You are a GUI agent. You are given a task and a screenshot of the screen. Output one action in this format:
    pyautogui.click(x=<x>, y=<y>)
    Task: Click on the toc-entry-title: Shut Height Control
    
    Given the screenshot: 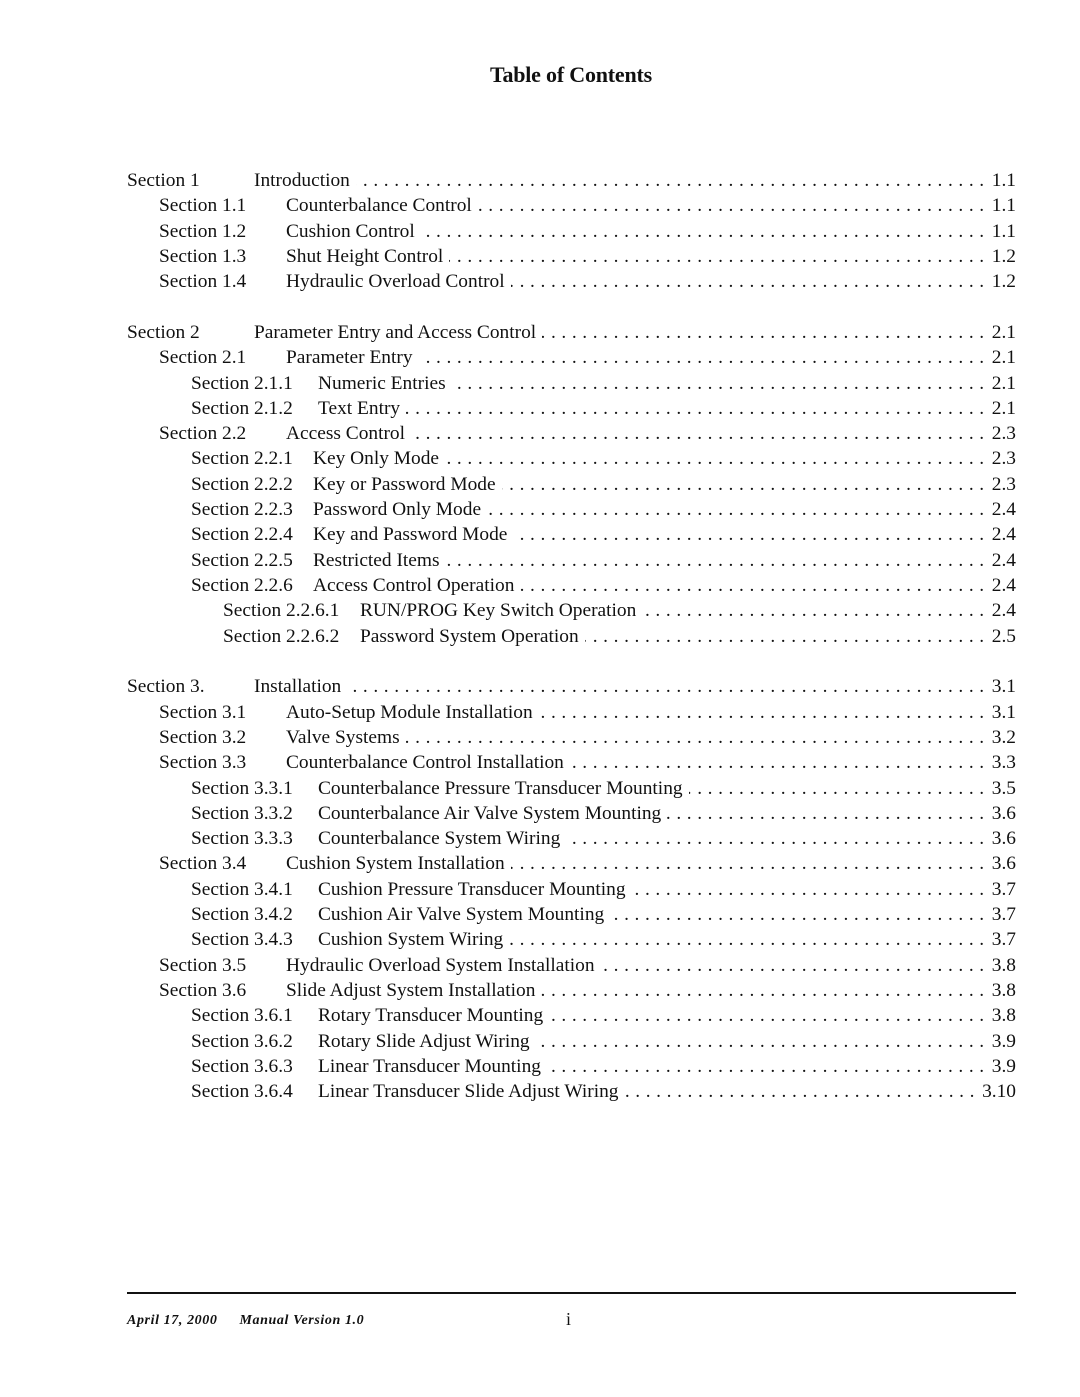 What is the action you would take?
    pyautogui.click(x=368, y=256)
    